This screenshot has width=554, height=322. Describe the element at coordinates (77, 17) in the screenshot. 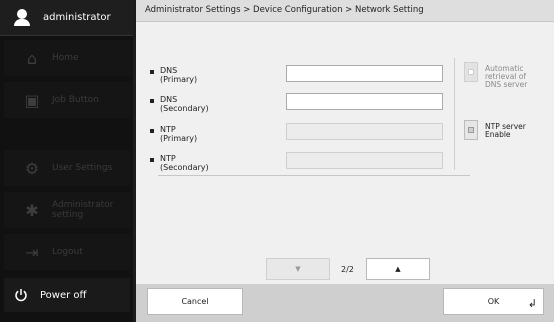

I see `username: administrator` at that location.